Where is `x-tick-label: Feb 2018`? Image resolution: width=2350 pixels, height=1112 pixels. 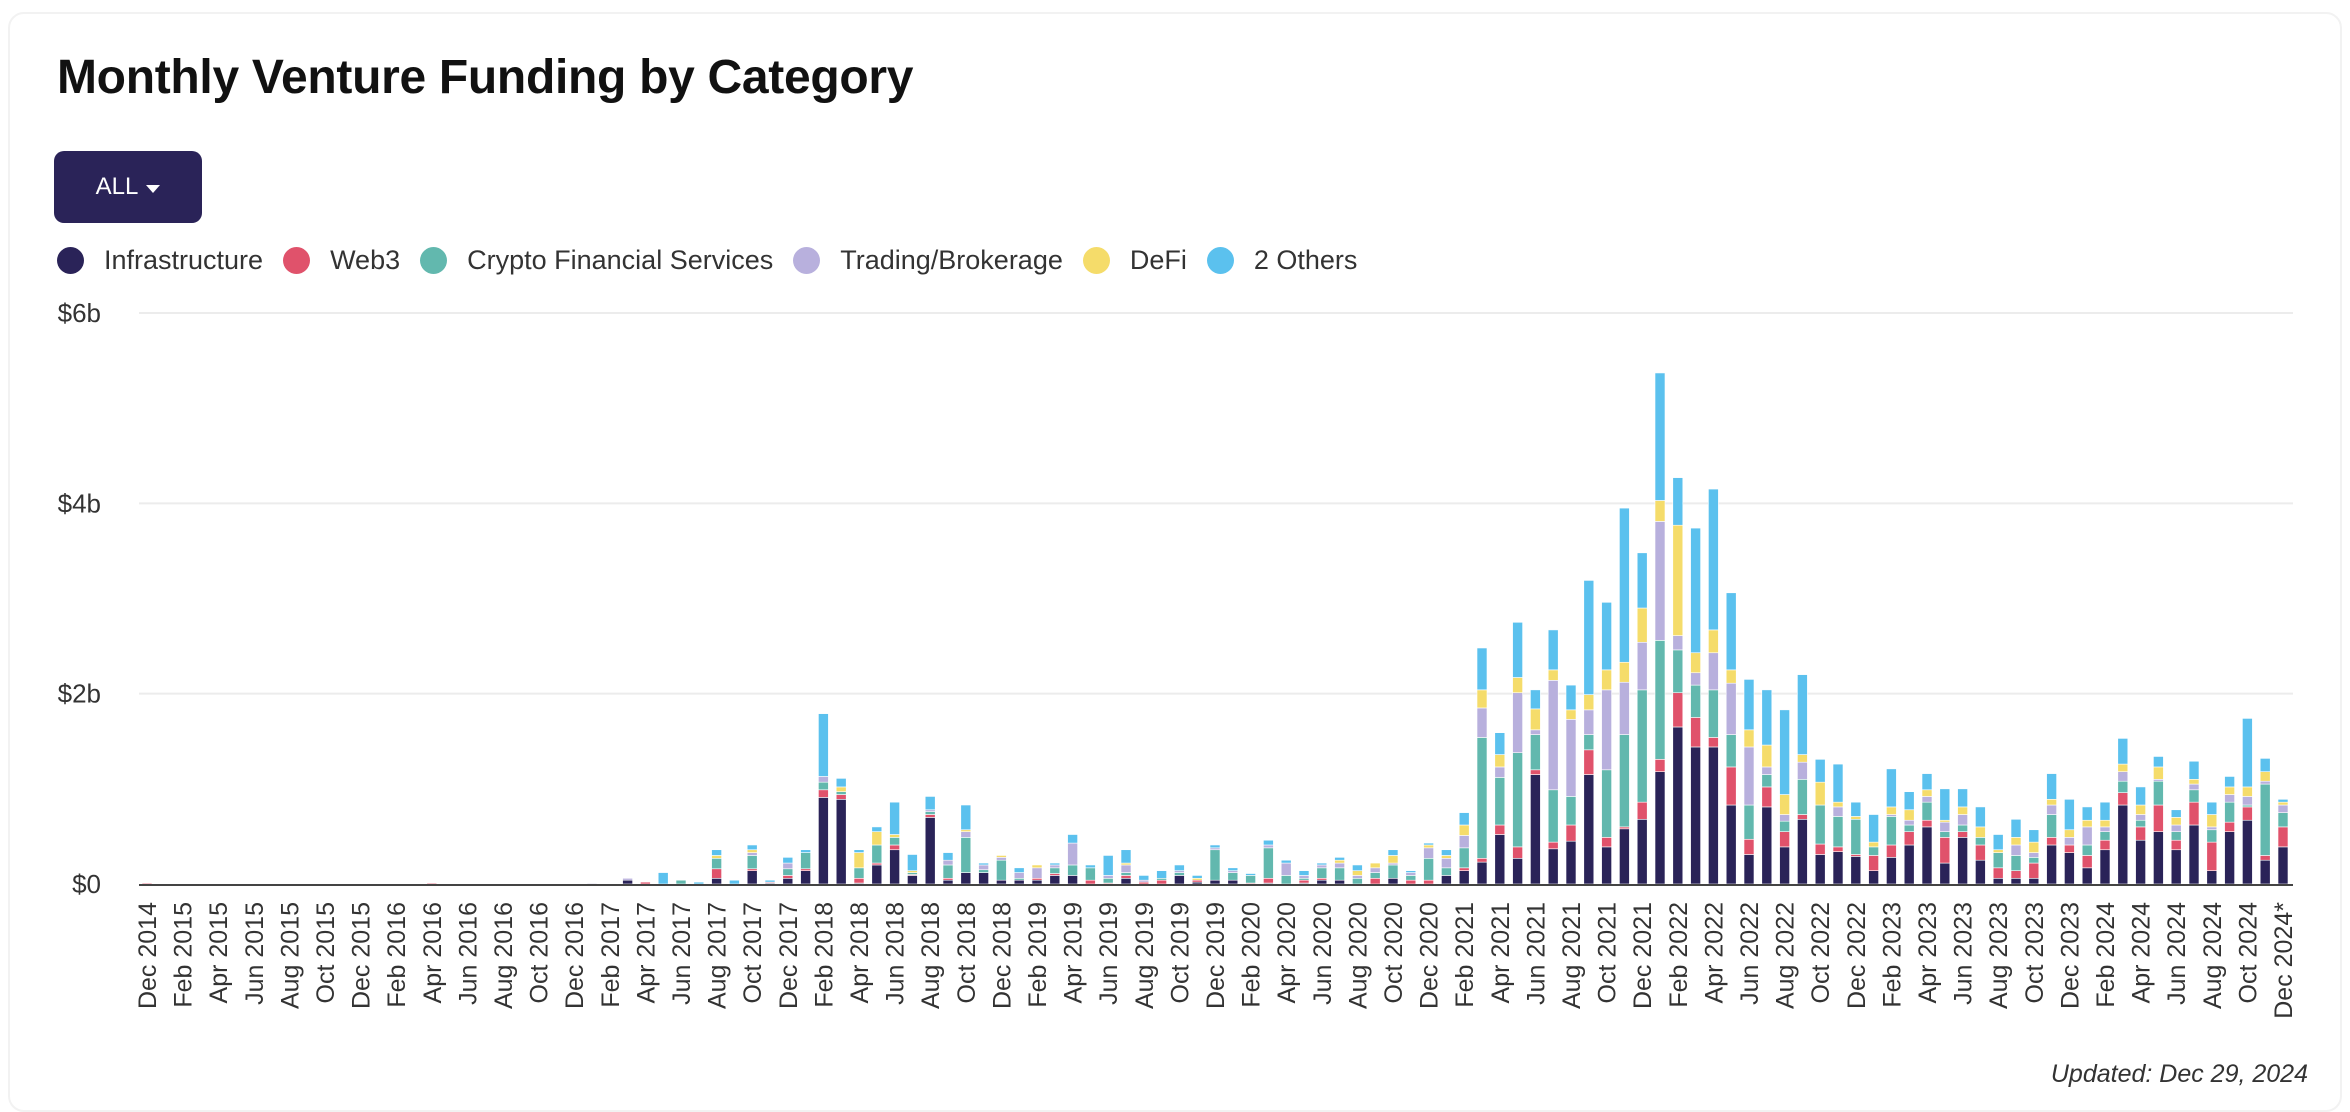
x-tick-label: Feb 2018 is located at coordinates (824, 955).